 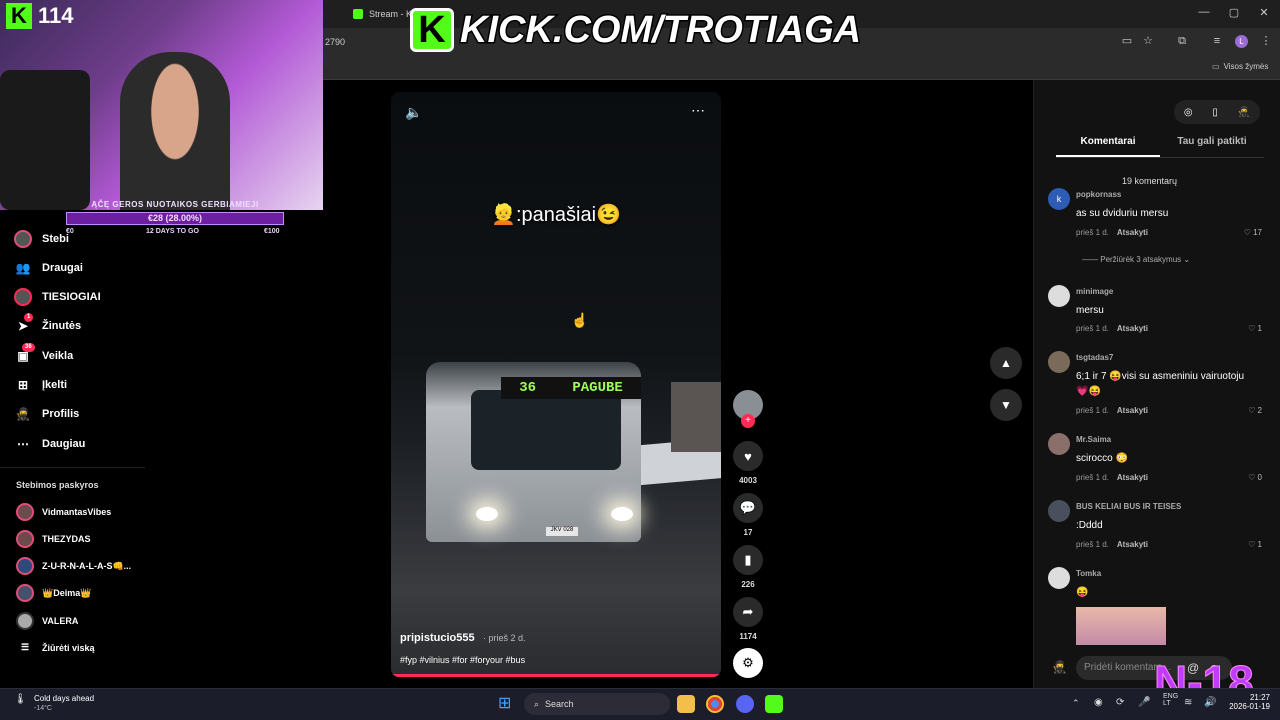 I want to click on avatar: k, so click(x=1059, y=199).